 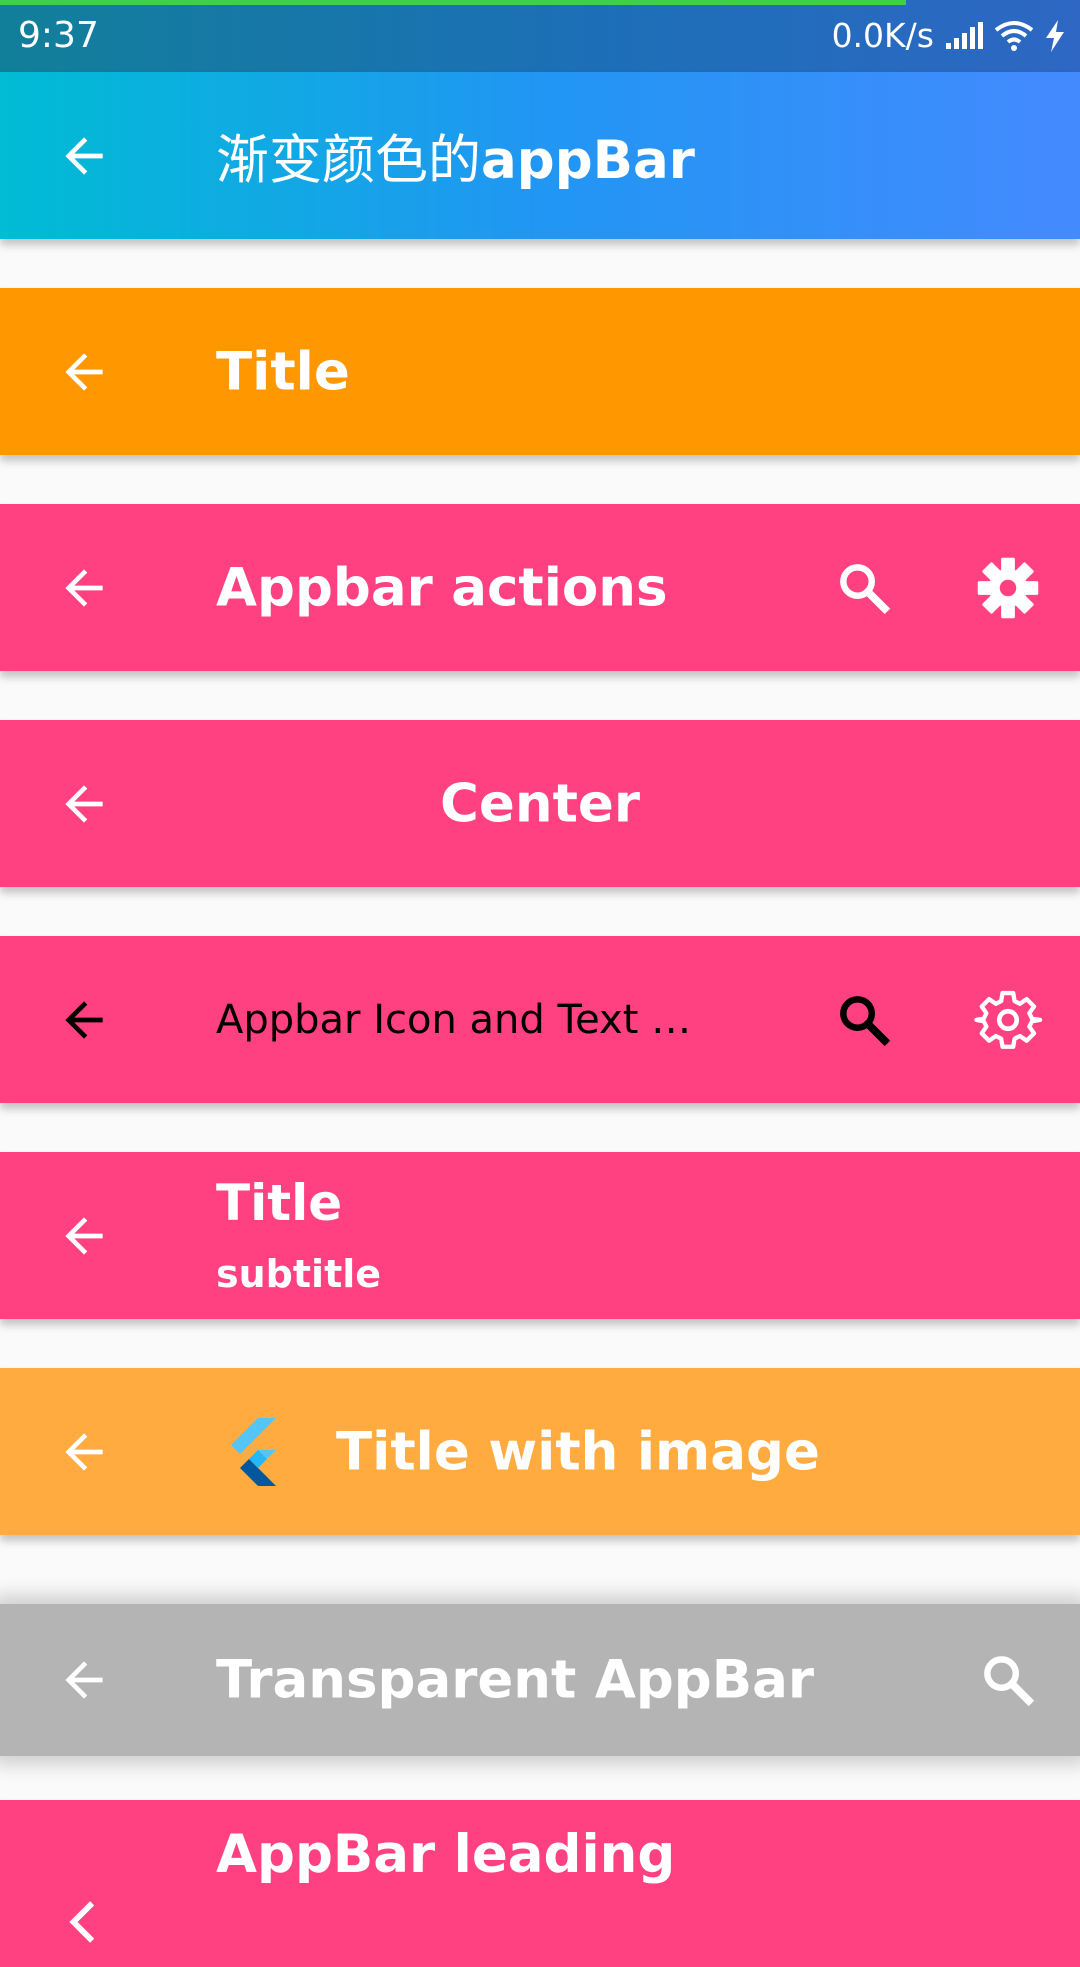 What do you see at coordinates (882, 35) in the screenshot?
I see `network-speed: 0.0K/s` at bounding box center [882, 35].